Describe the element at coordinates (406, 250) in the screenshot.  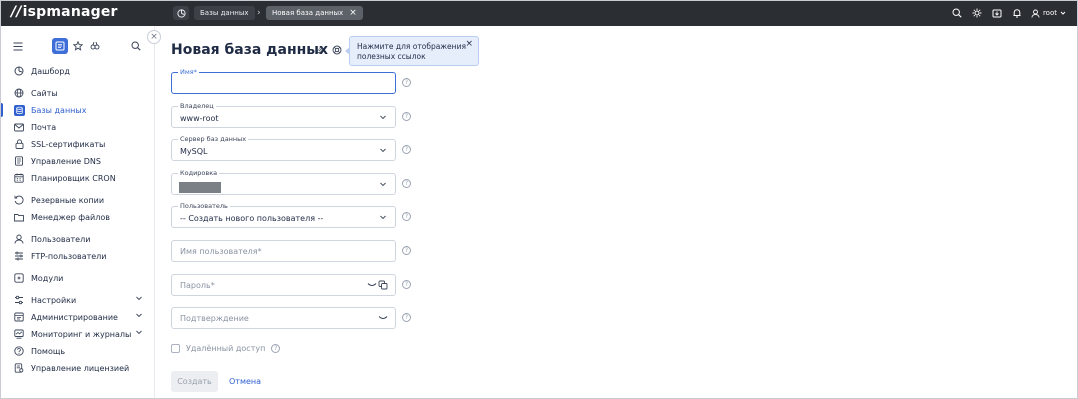
I see `username-help-icon: ?` at that location.